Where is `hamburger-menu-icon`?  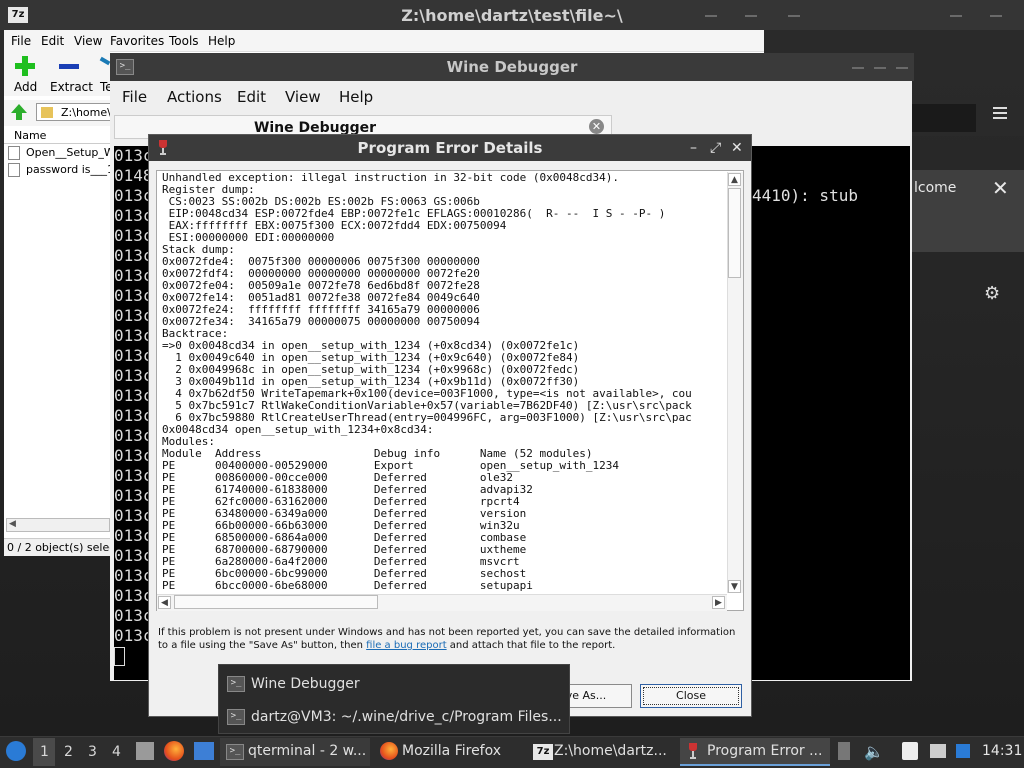 hamburger-menu-icon is located at coordinates (1000, 113).